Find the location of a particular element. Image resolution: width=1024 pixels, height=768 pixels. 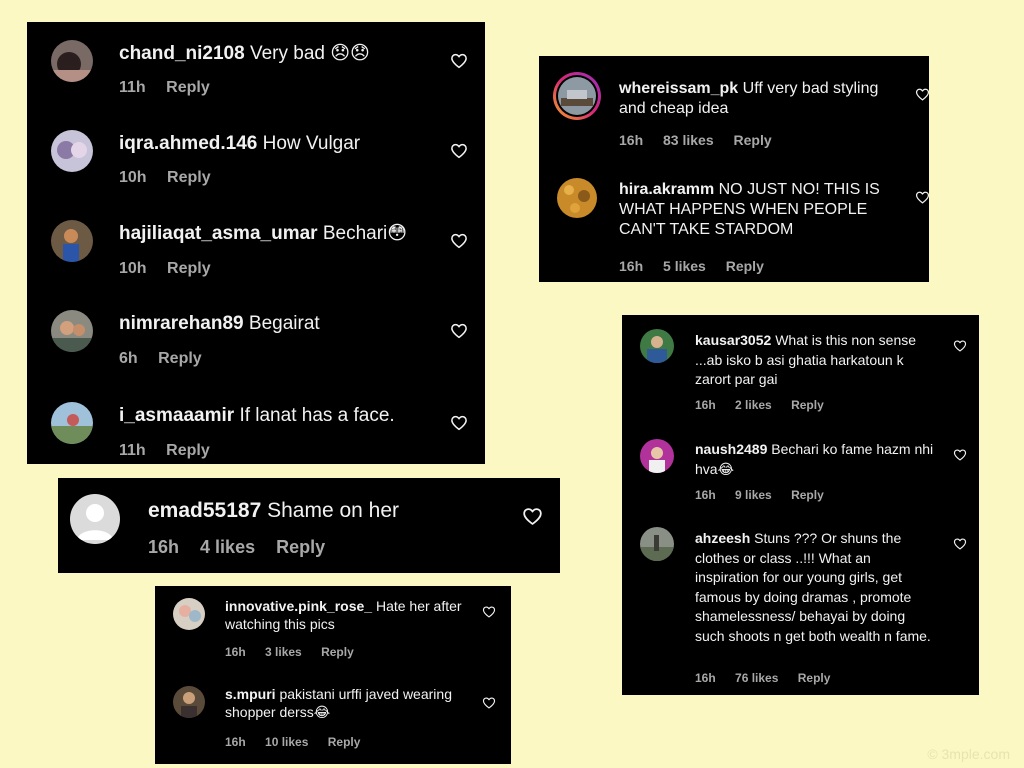

username: i_asmaaamir is located at coordinates (176, 415).